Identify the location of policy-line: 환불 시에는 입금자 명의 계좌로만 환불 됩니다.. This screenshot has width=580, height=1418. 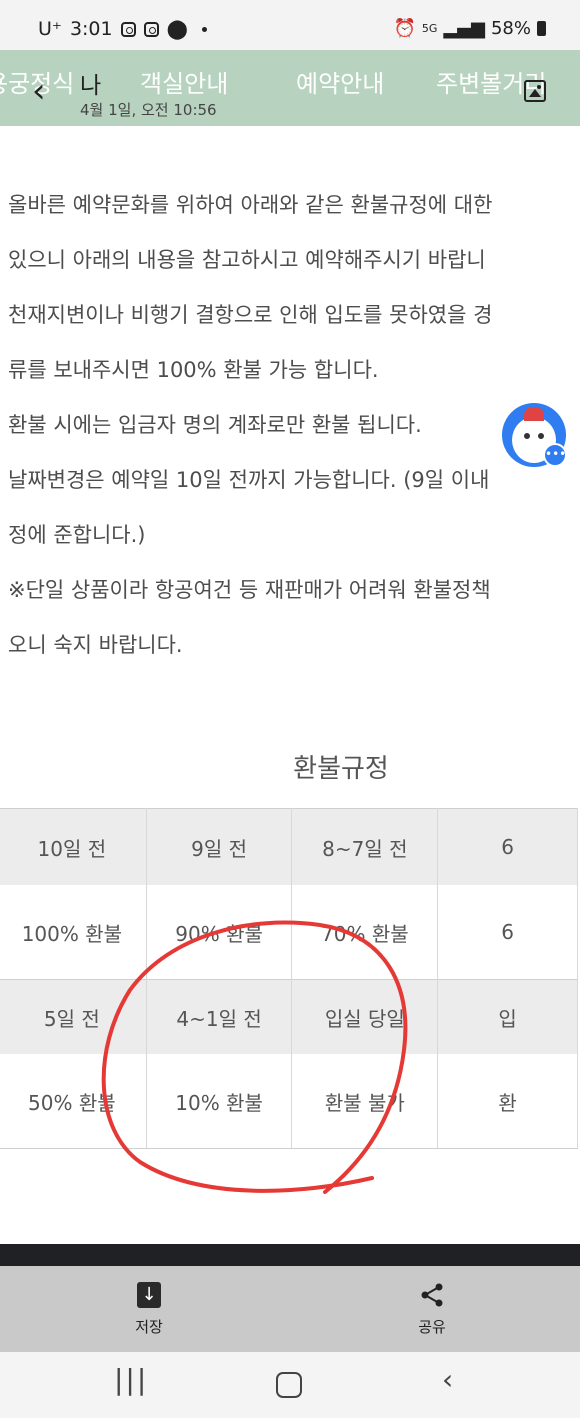
(215, 425).